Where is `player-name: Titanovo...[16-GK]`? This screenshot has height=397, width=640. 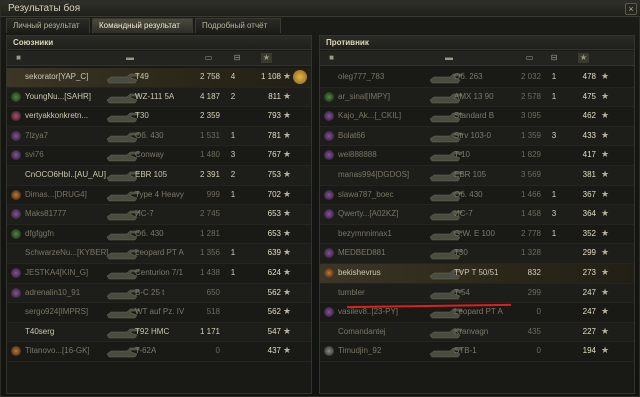
player-name: Titanovo...[16-GK] is located at coordinates (57, 351).